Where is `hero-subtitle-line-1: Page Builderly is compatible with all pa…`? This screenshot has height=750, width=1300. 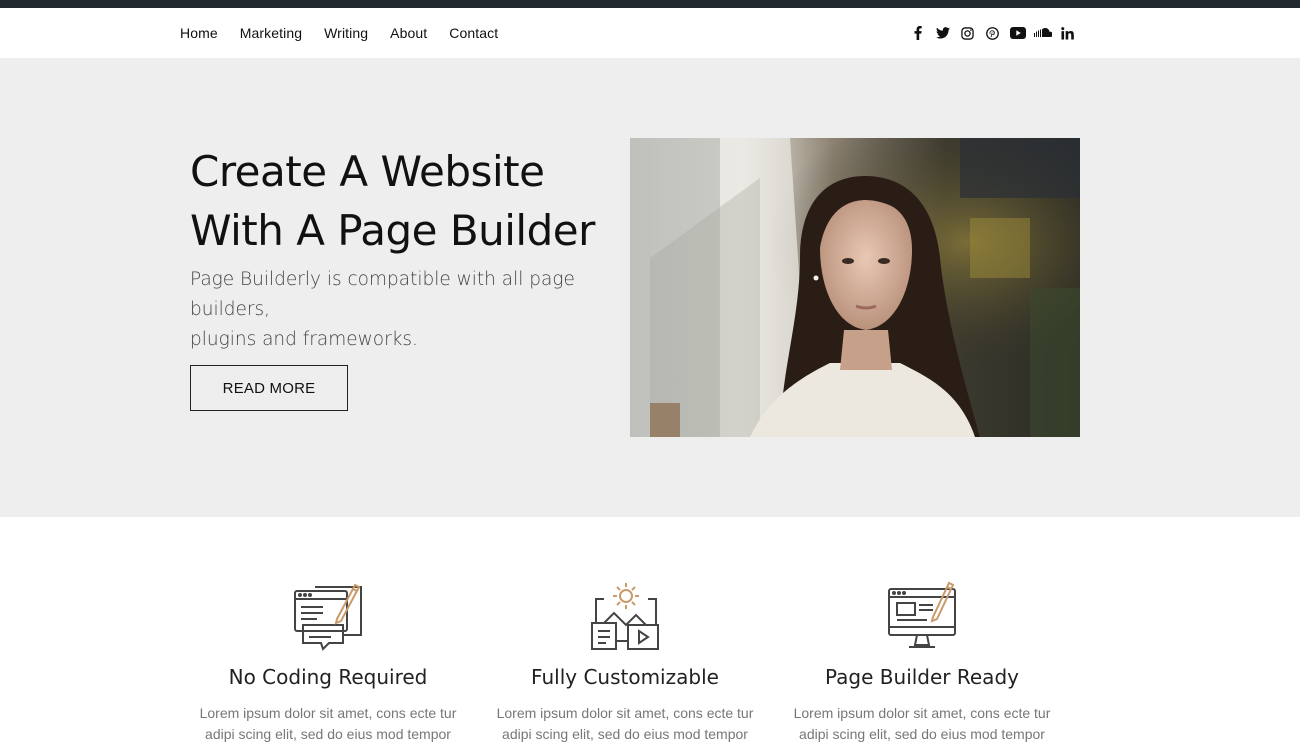 hero-subtitle-line-1: Page Builderly is compatible with all pa… is located at coordinates (382, 294).